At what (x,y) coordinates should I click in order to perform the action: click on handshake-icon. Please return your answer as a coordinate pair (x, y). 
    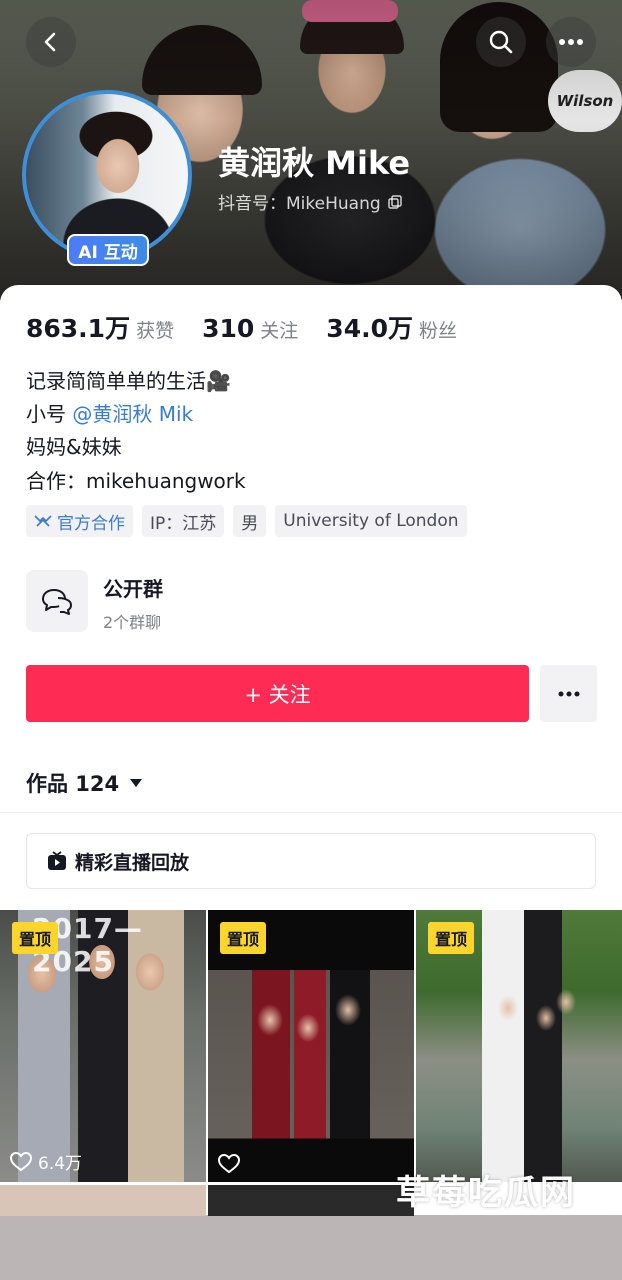
    Looking at the image, I should click on (43, 521).